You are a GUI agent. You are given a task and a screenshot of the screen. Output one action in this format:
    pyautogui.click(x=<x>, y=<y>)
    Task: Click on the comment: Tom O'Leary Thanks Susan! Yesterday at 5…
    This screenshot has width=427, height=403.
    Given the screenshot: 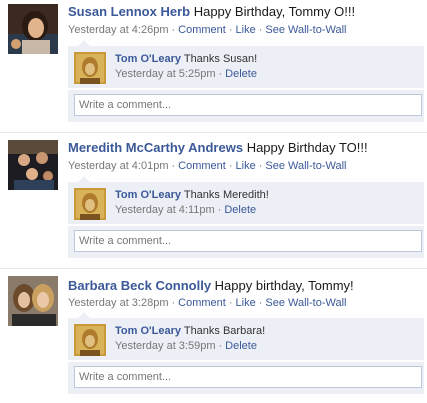 What is the action you would take?
    pyautogui.click(x=246, y=67)
    